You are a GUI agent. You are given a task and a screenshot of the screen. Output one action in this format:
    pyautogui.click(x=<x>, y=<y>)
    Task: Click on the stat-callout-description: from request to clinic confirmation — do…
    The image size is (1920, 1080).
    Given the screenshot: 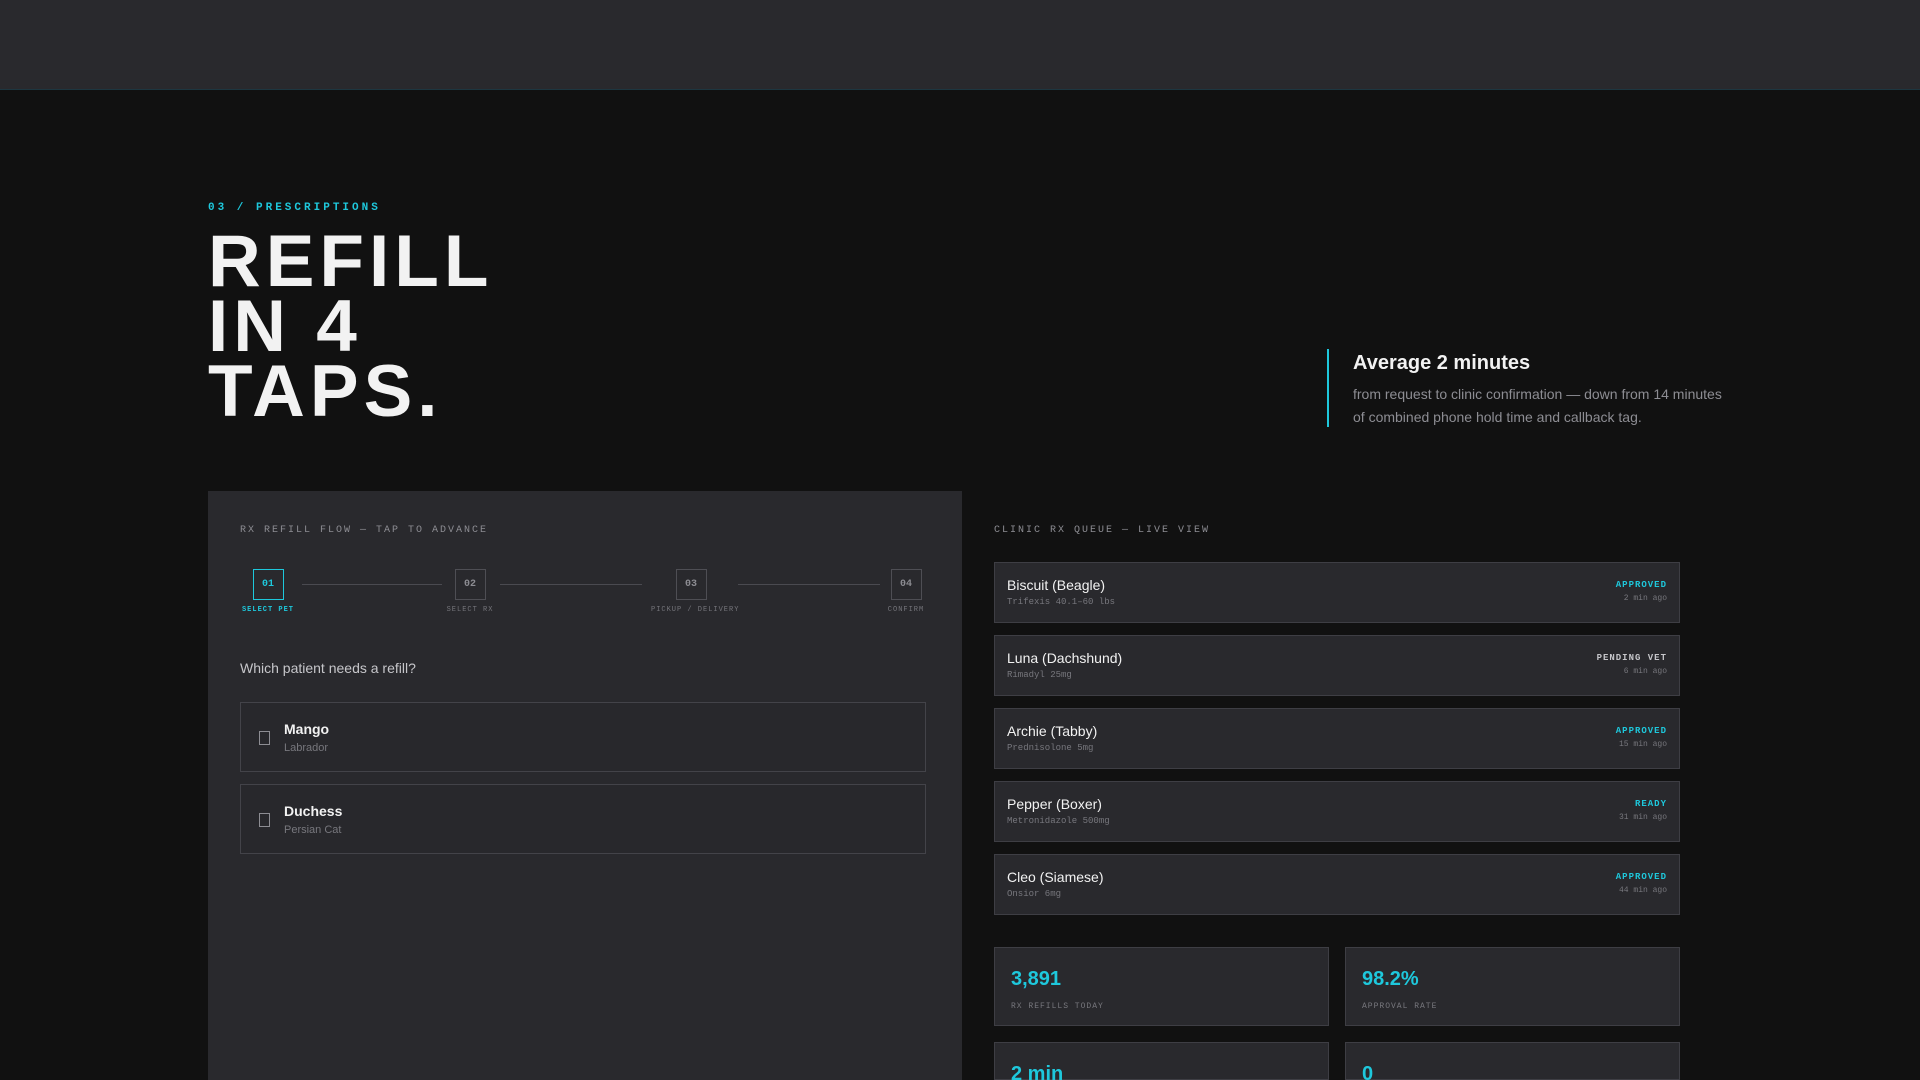 What is the action you would take?
    pyautogui.click(x=1537, y=405)
    